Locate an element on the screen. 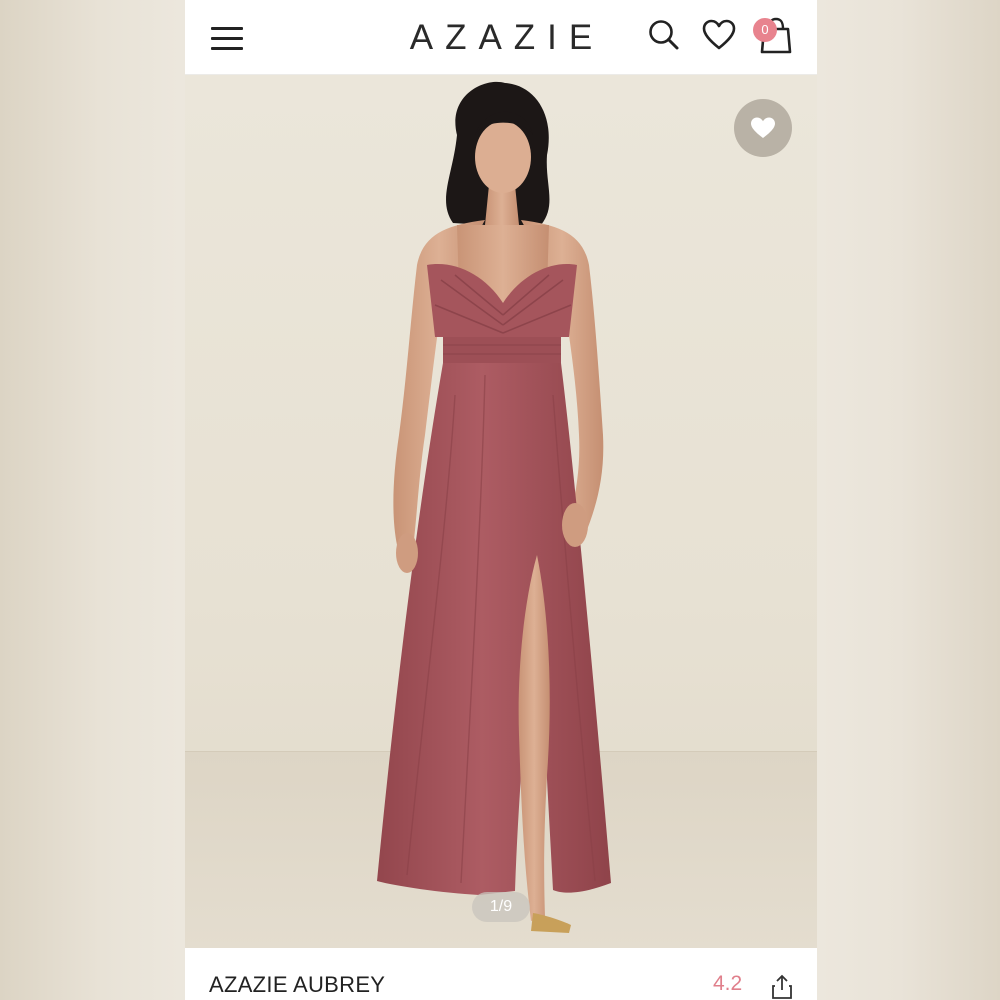 This screenshot has width=1000, height=1000. wishlist-heart-icon is located at coordinates (719, 35).